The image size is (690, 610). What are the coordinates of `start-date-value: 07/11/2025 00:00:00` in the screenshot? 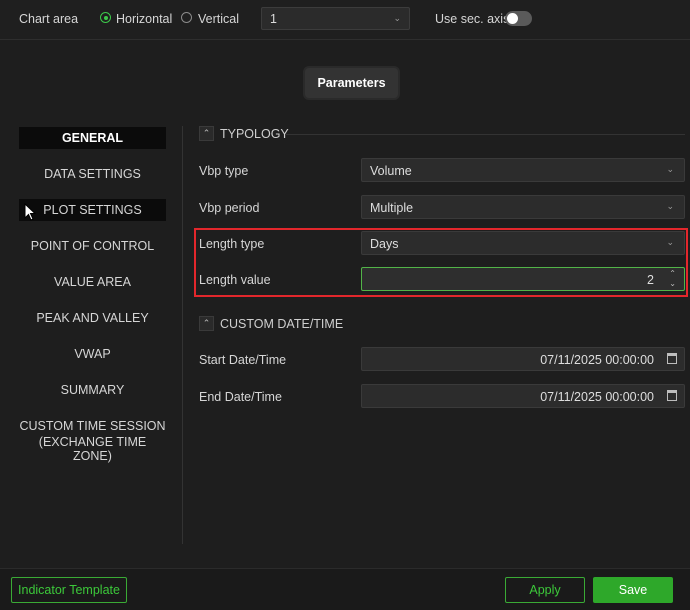 It's located at (597, 360).